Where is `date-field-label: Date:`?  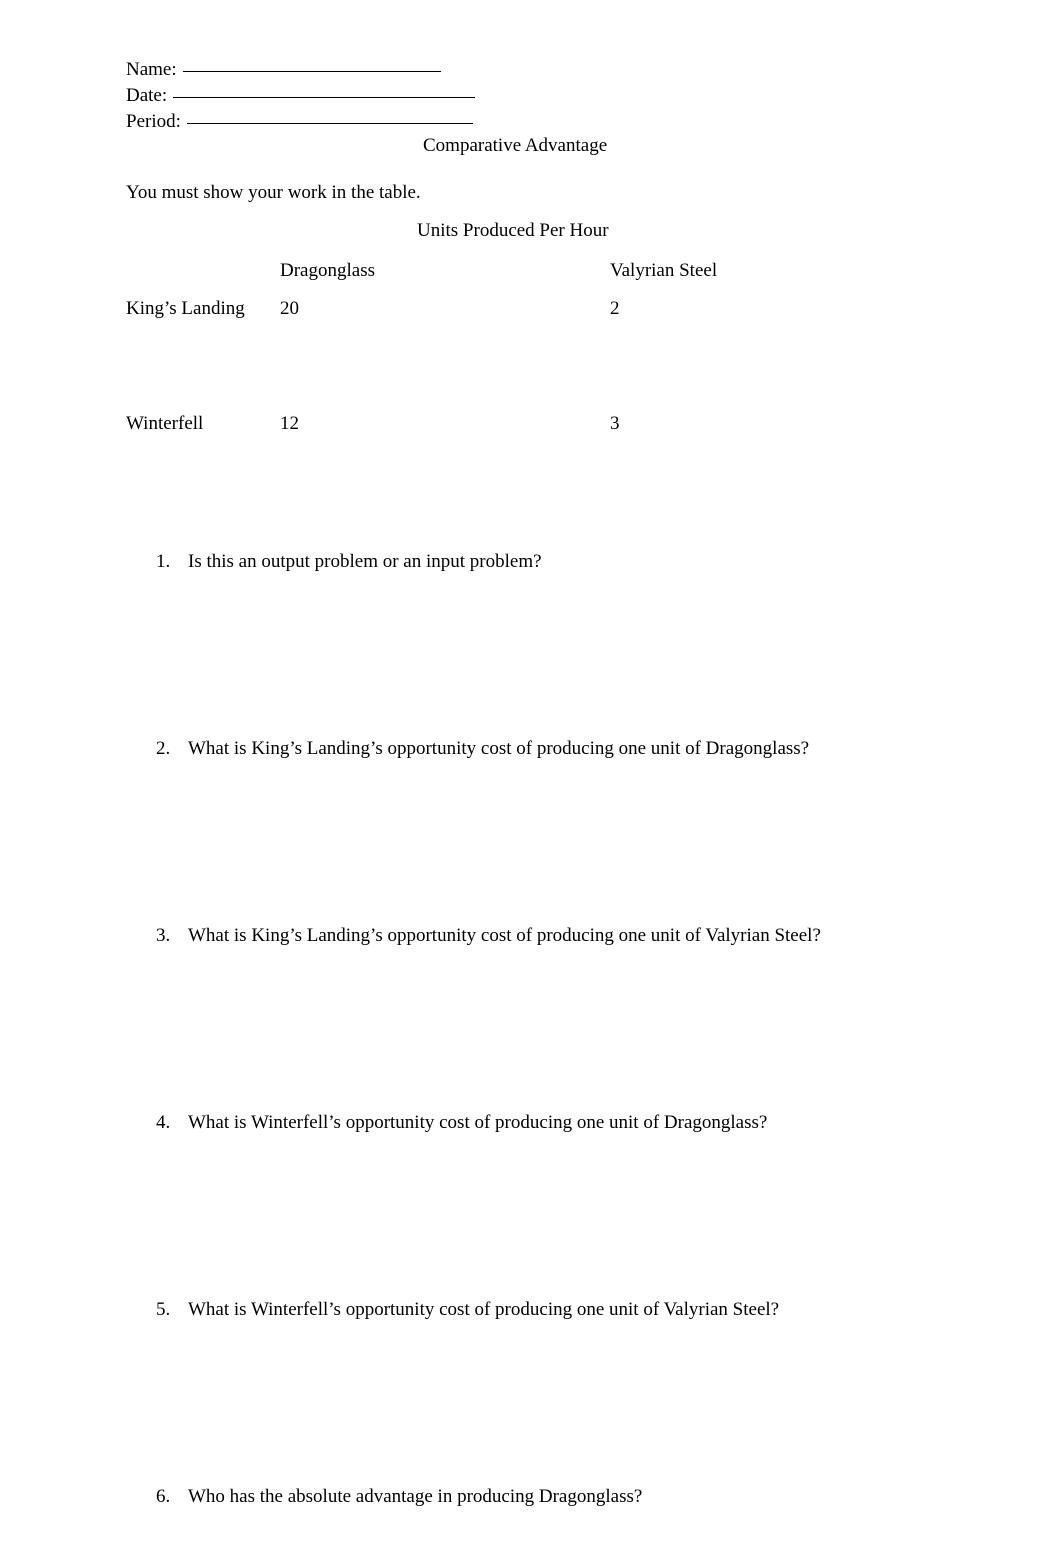
date-field-label: Date: is located at coordinates (147, 95).